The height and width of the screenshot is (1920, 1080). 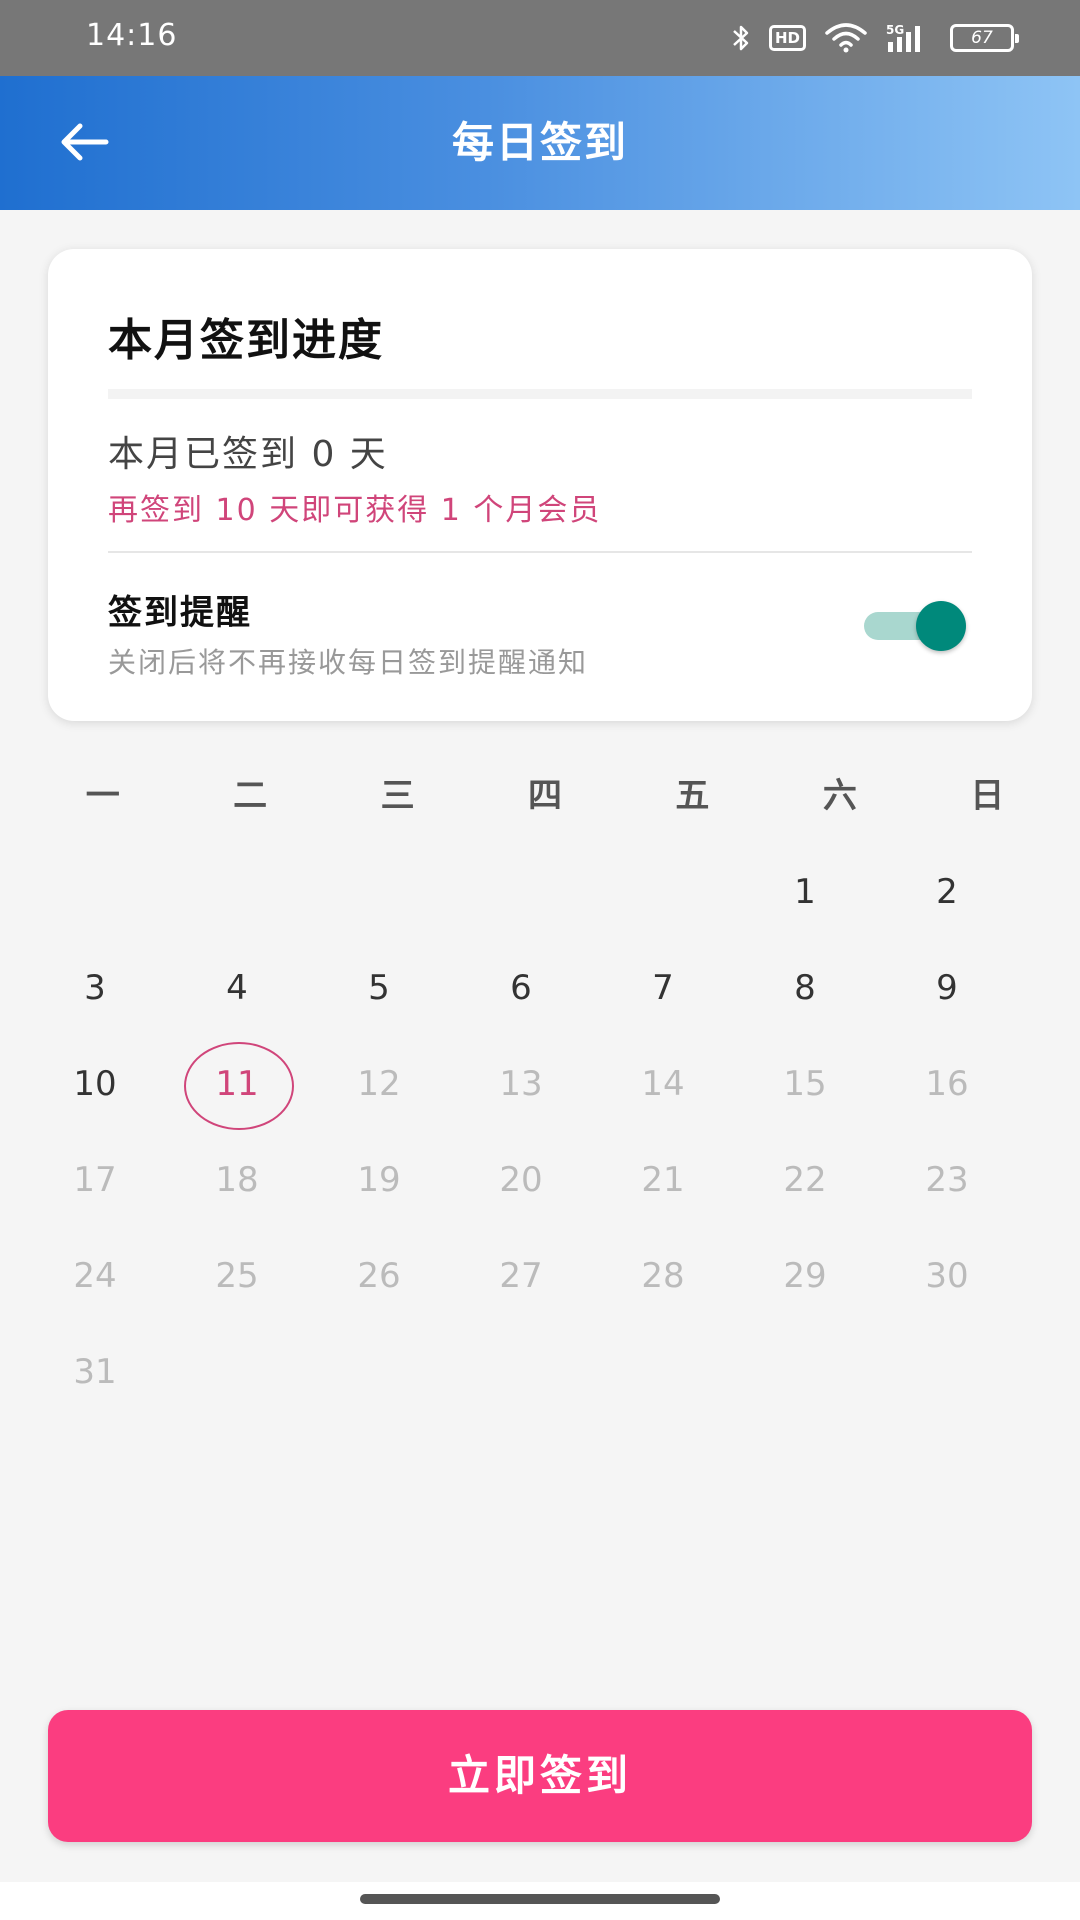 I want to click on calendar-day: 25, so click(x=237, y=1276).